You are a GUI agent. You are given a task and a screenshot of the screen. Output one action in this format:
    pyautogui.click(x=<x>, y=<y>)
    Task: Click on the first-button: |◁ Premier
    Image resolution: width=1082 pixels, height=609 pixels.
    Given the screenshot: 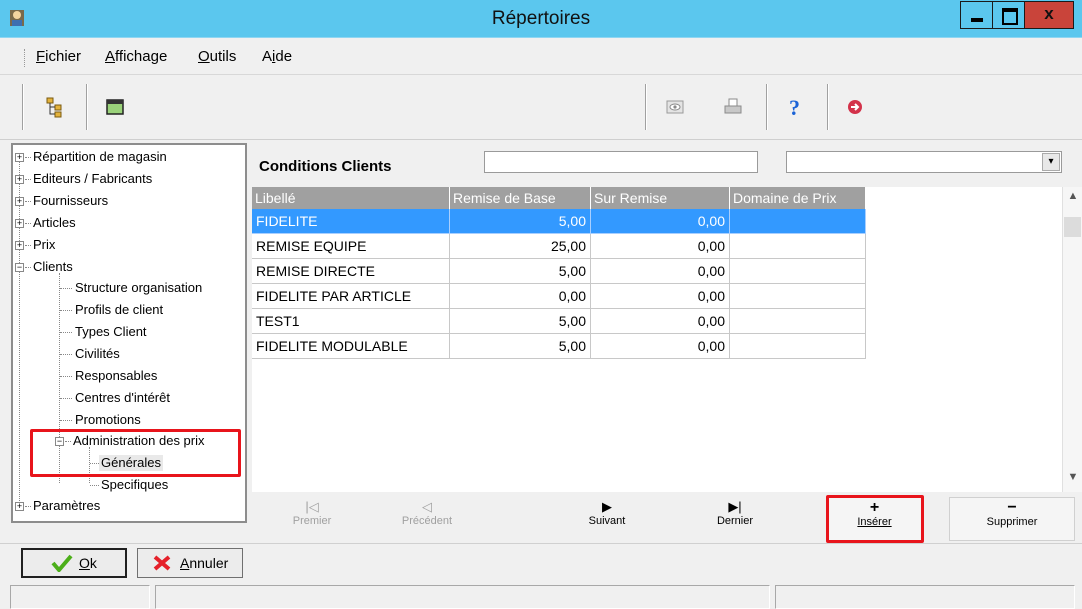 What is the action you would take?
    pyautogui.click(x=312, y=519)
    